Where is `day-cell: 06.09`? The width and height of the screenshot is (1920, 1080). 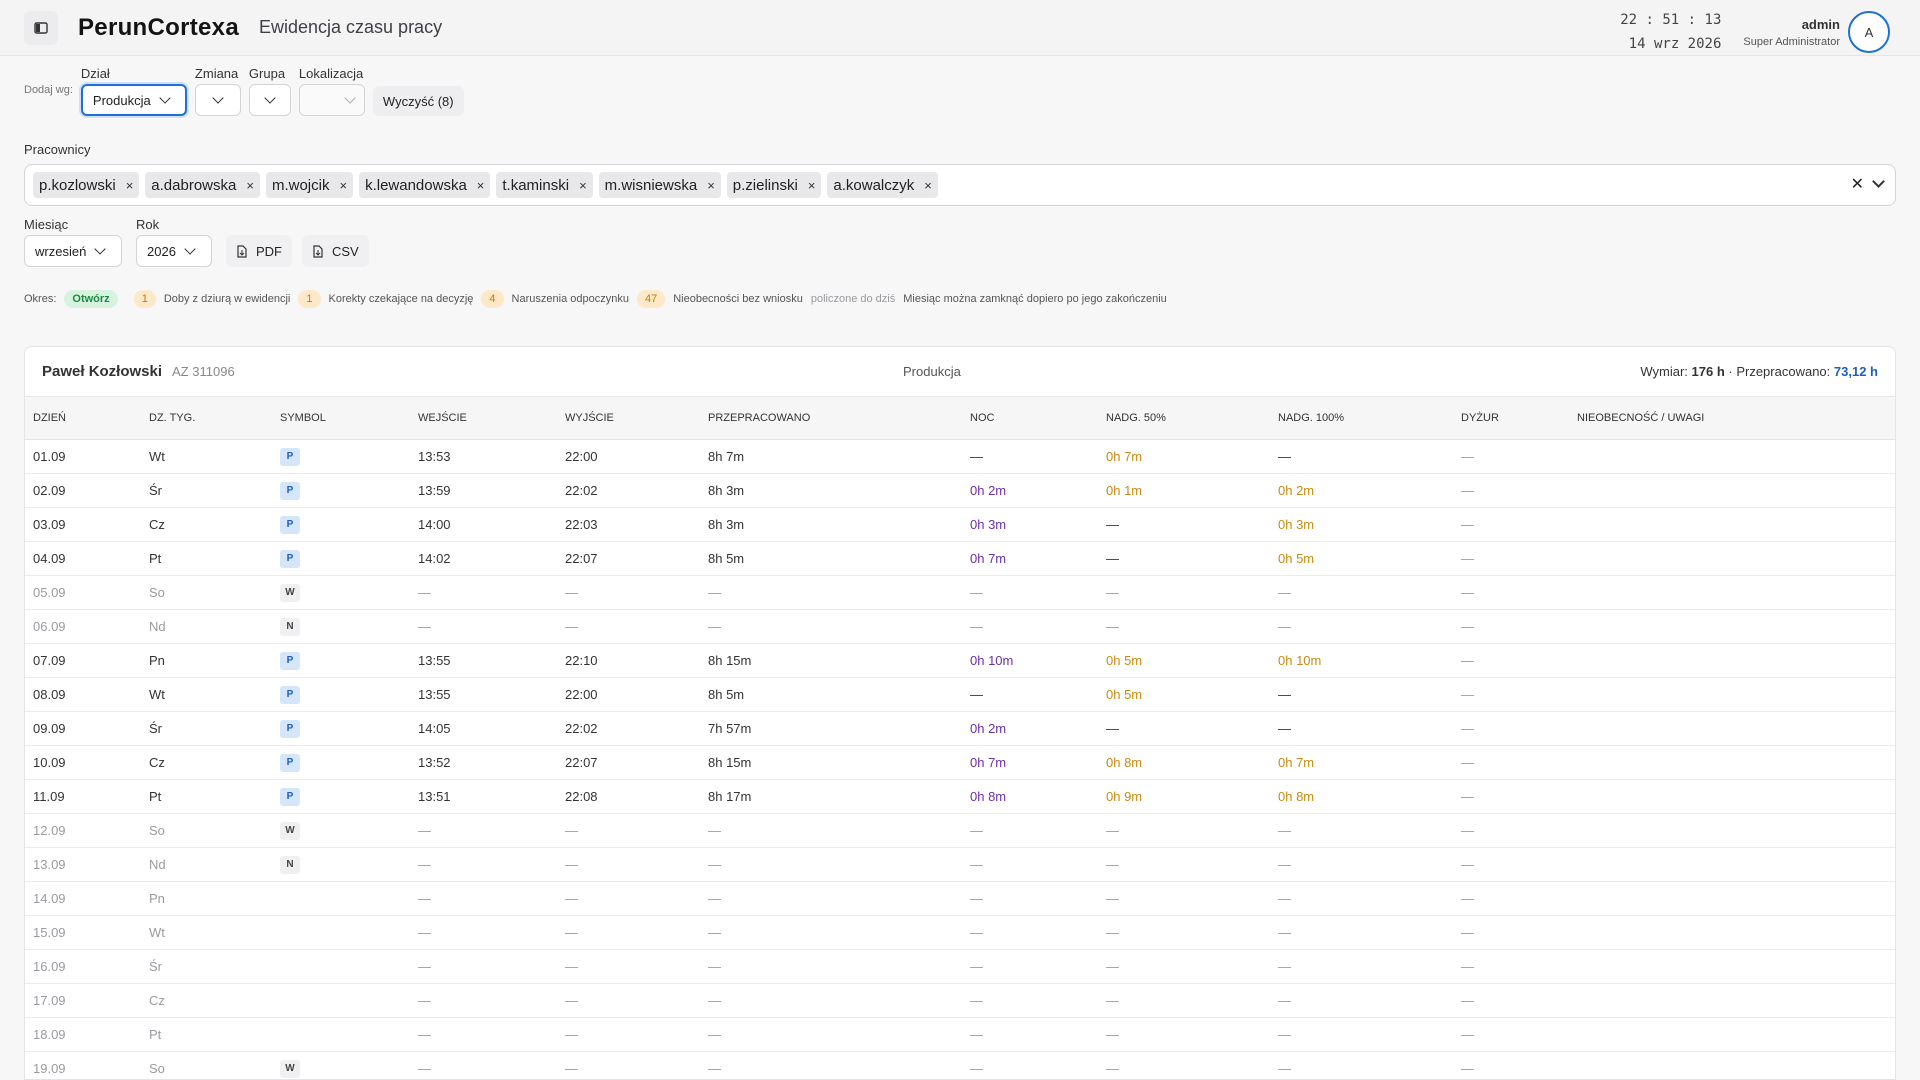
day-cell: 06.09 is located at coordinates (83, 626).